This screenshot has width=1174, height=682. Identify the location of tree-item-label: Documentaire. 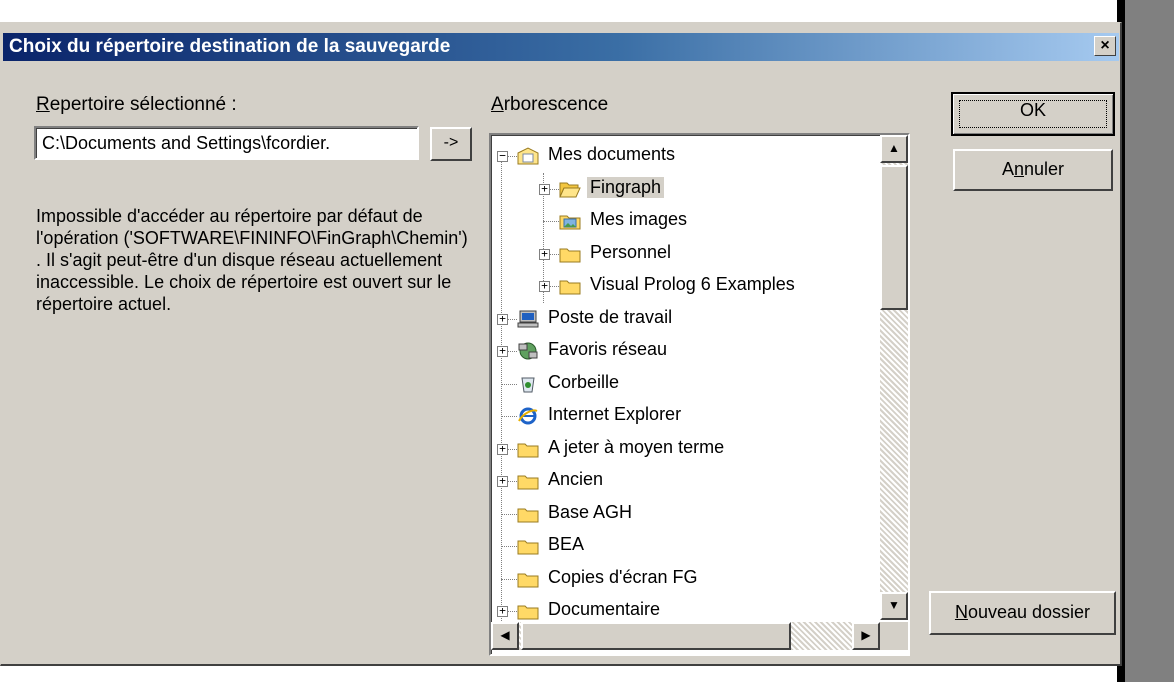
(604, 609).